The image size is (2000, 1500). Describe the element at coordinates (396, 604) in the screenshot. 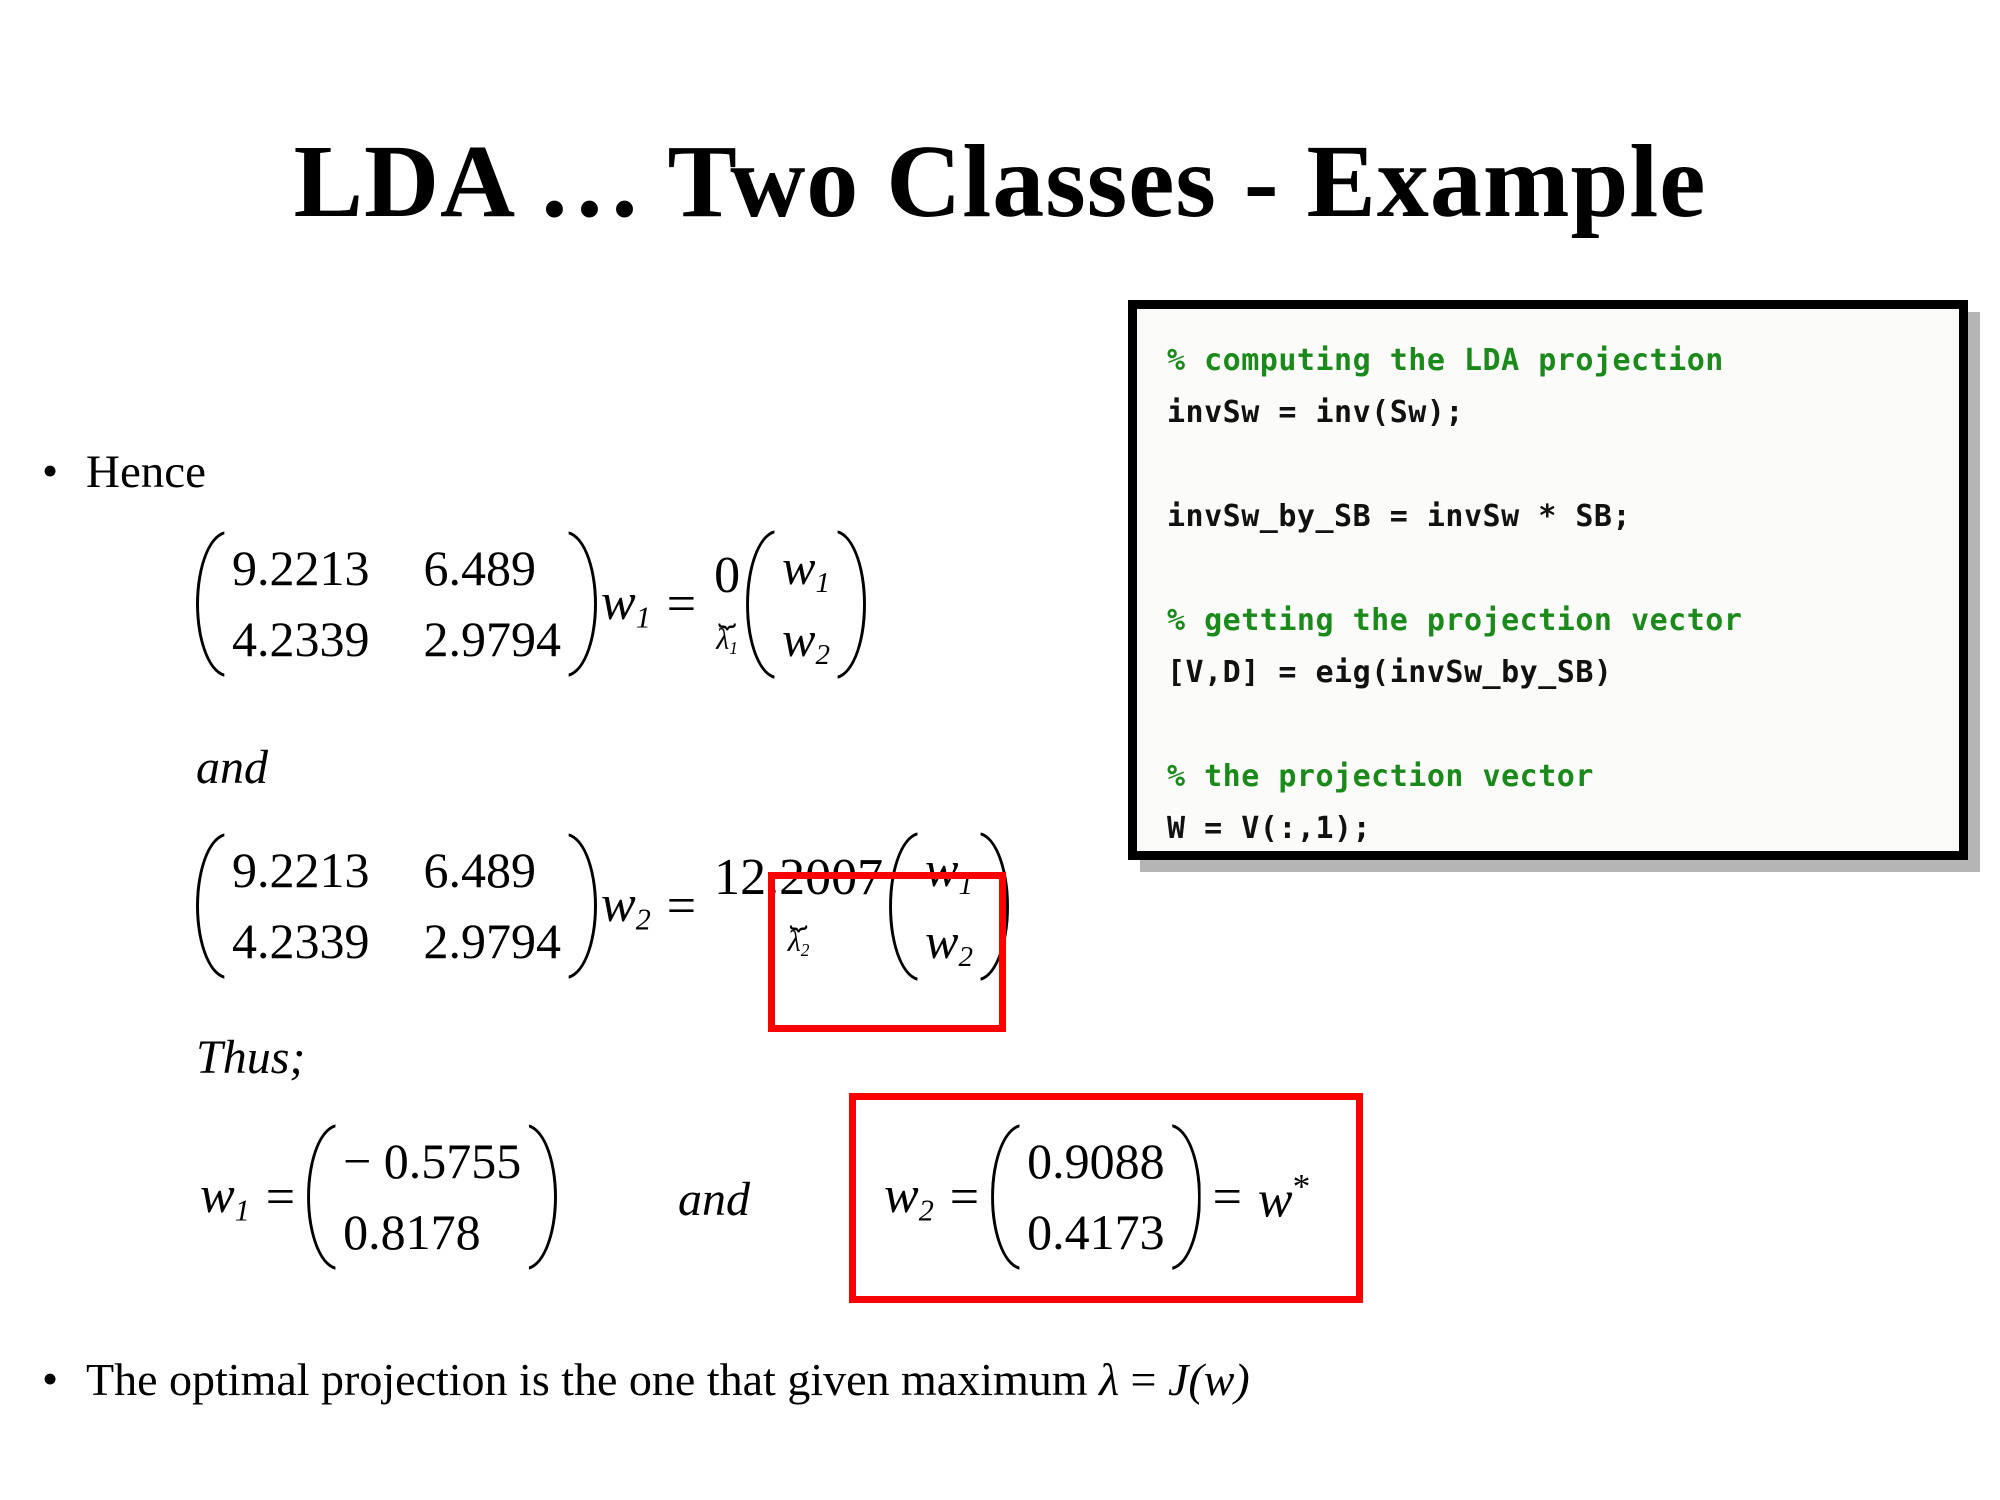

I see `matrix-sw-inv-sb-1: 9.2213 6.489 4.2339 2.9794` at that location.